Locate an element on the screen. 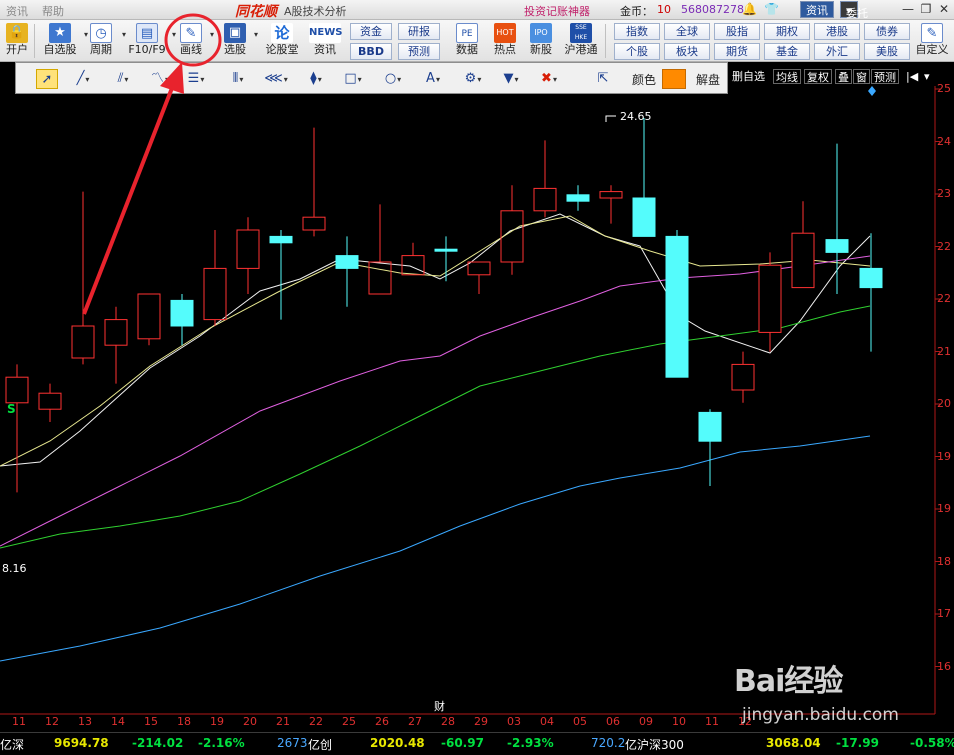 This screenshot has width=954, height=755. cy-amount: 2673 is located at coordinates (292, 743).